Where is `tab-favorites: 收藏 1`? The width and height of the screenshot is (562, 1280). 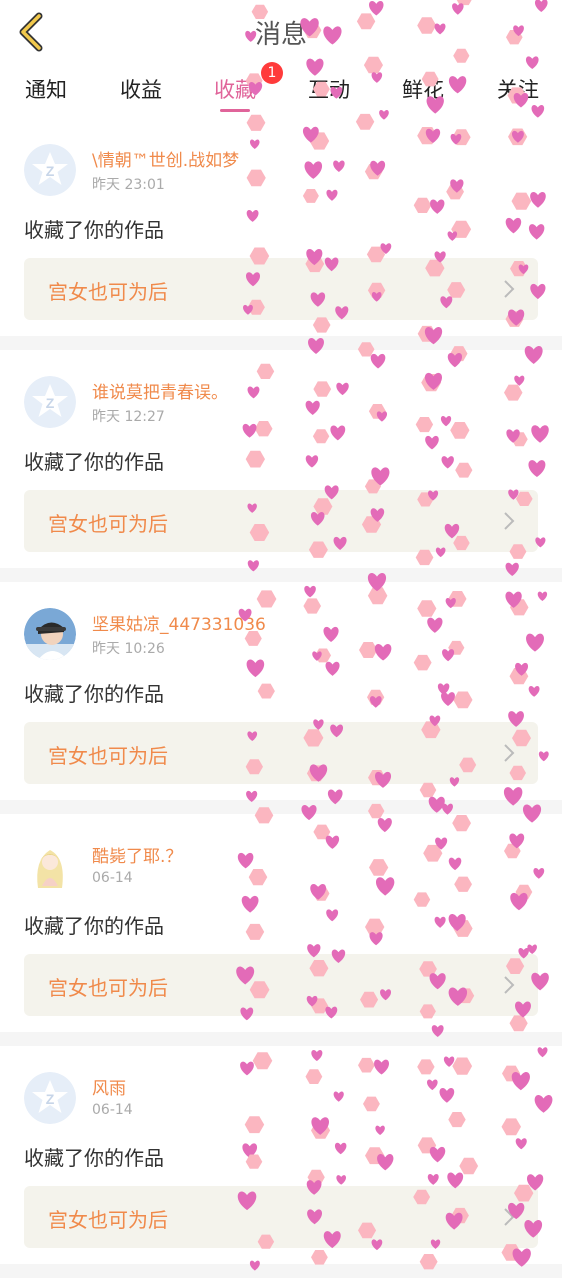
tab-favorites: 收藏 1 is located at coordinates (247, 90).